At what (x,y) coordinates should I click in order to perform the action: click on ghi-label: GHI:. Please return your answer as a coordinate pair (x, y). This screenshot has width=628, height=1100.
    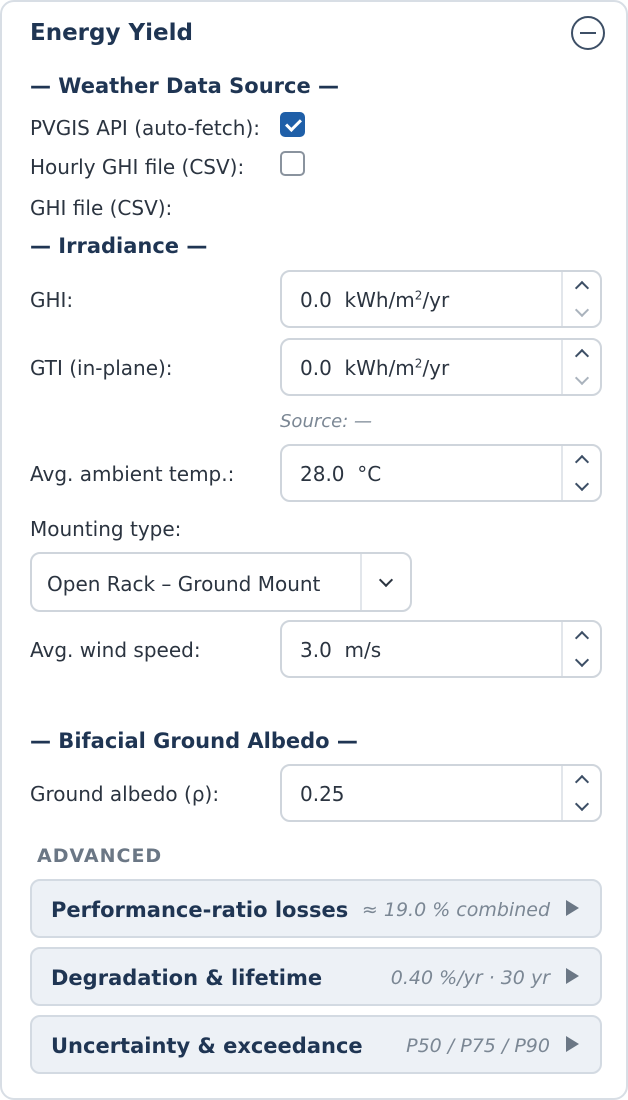
    Looking at the image, I should click on (52, 300).